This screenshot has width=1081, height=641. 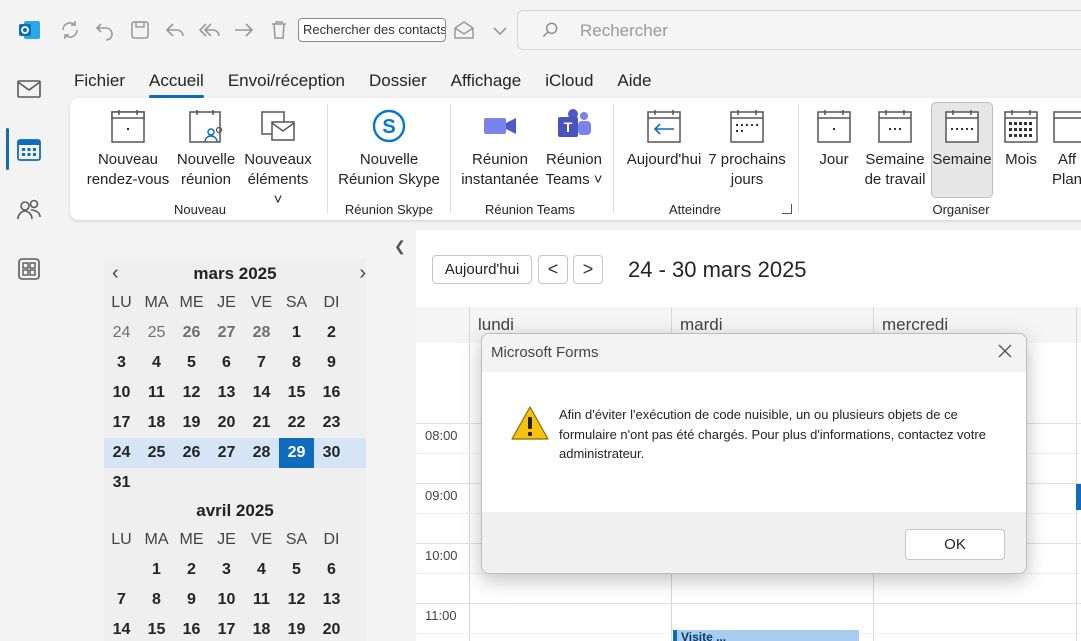 I want to click on tab-aide: Aide, so click(x=634, y=81).